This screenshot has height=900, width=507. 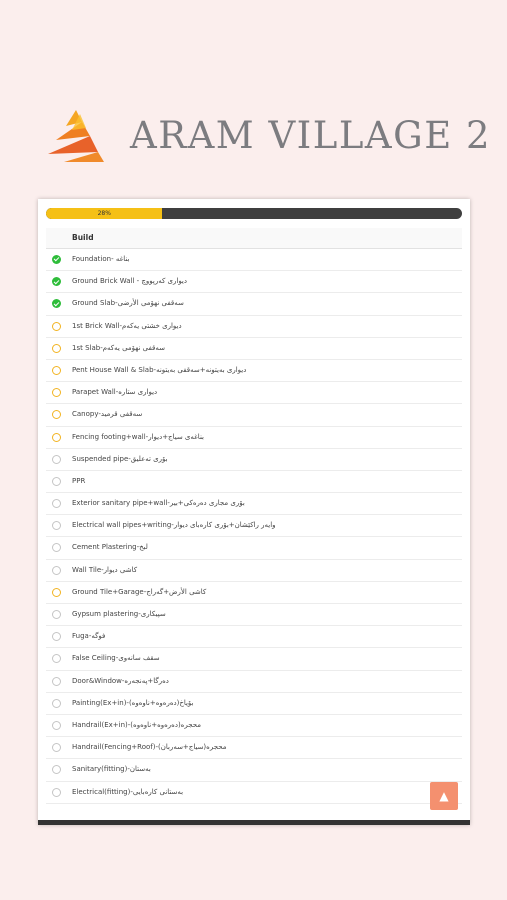 What do you see at coordinates (254, 460) in the screenshot?
I see `table-row: Suspended pipe-بۆری تەعلیق` at bounding box center [254, 460].